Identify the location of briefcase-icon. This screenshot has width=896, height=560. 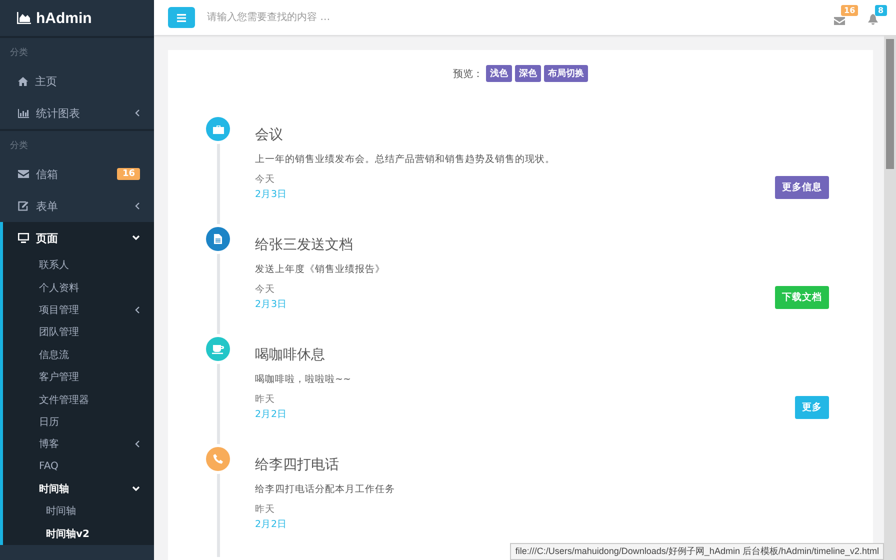
(218, 129).